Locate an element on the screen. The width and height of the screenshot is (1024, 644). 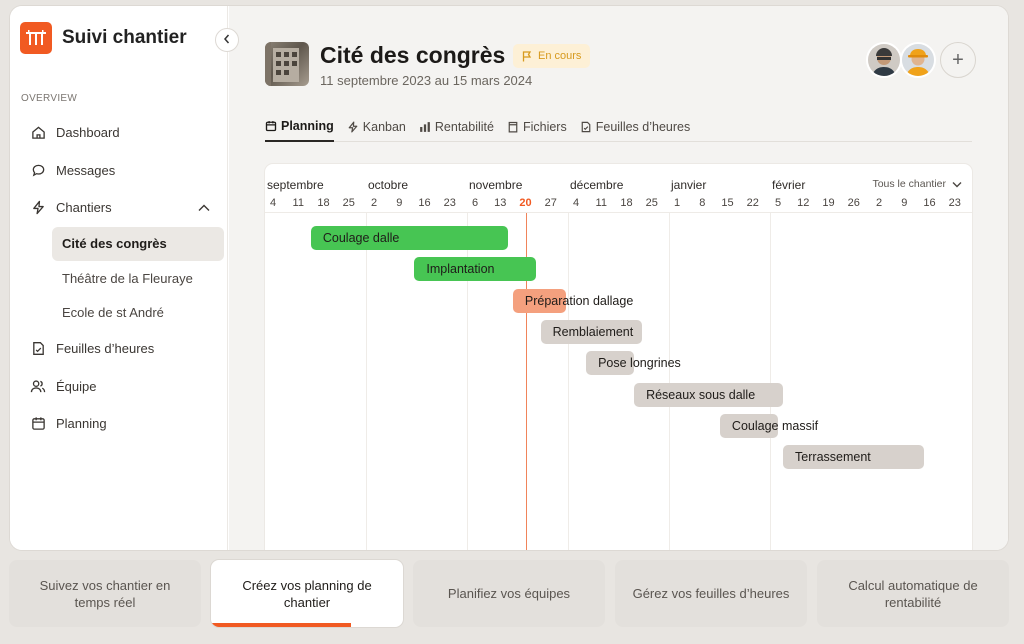
gantt-week-tick: 13 is located at coordinates (500, 203).